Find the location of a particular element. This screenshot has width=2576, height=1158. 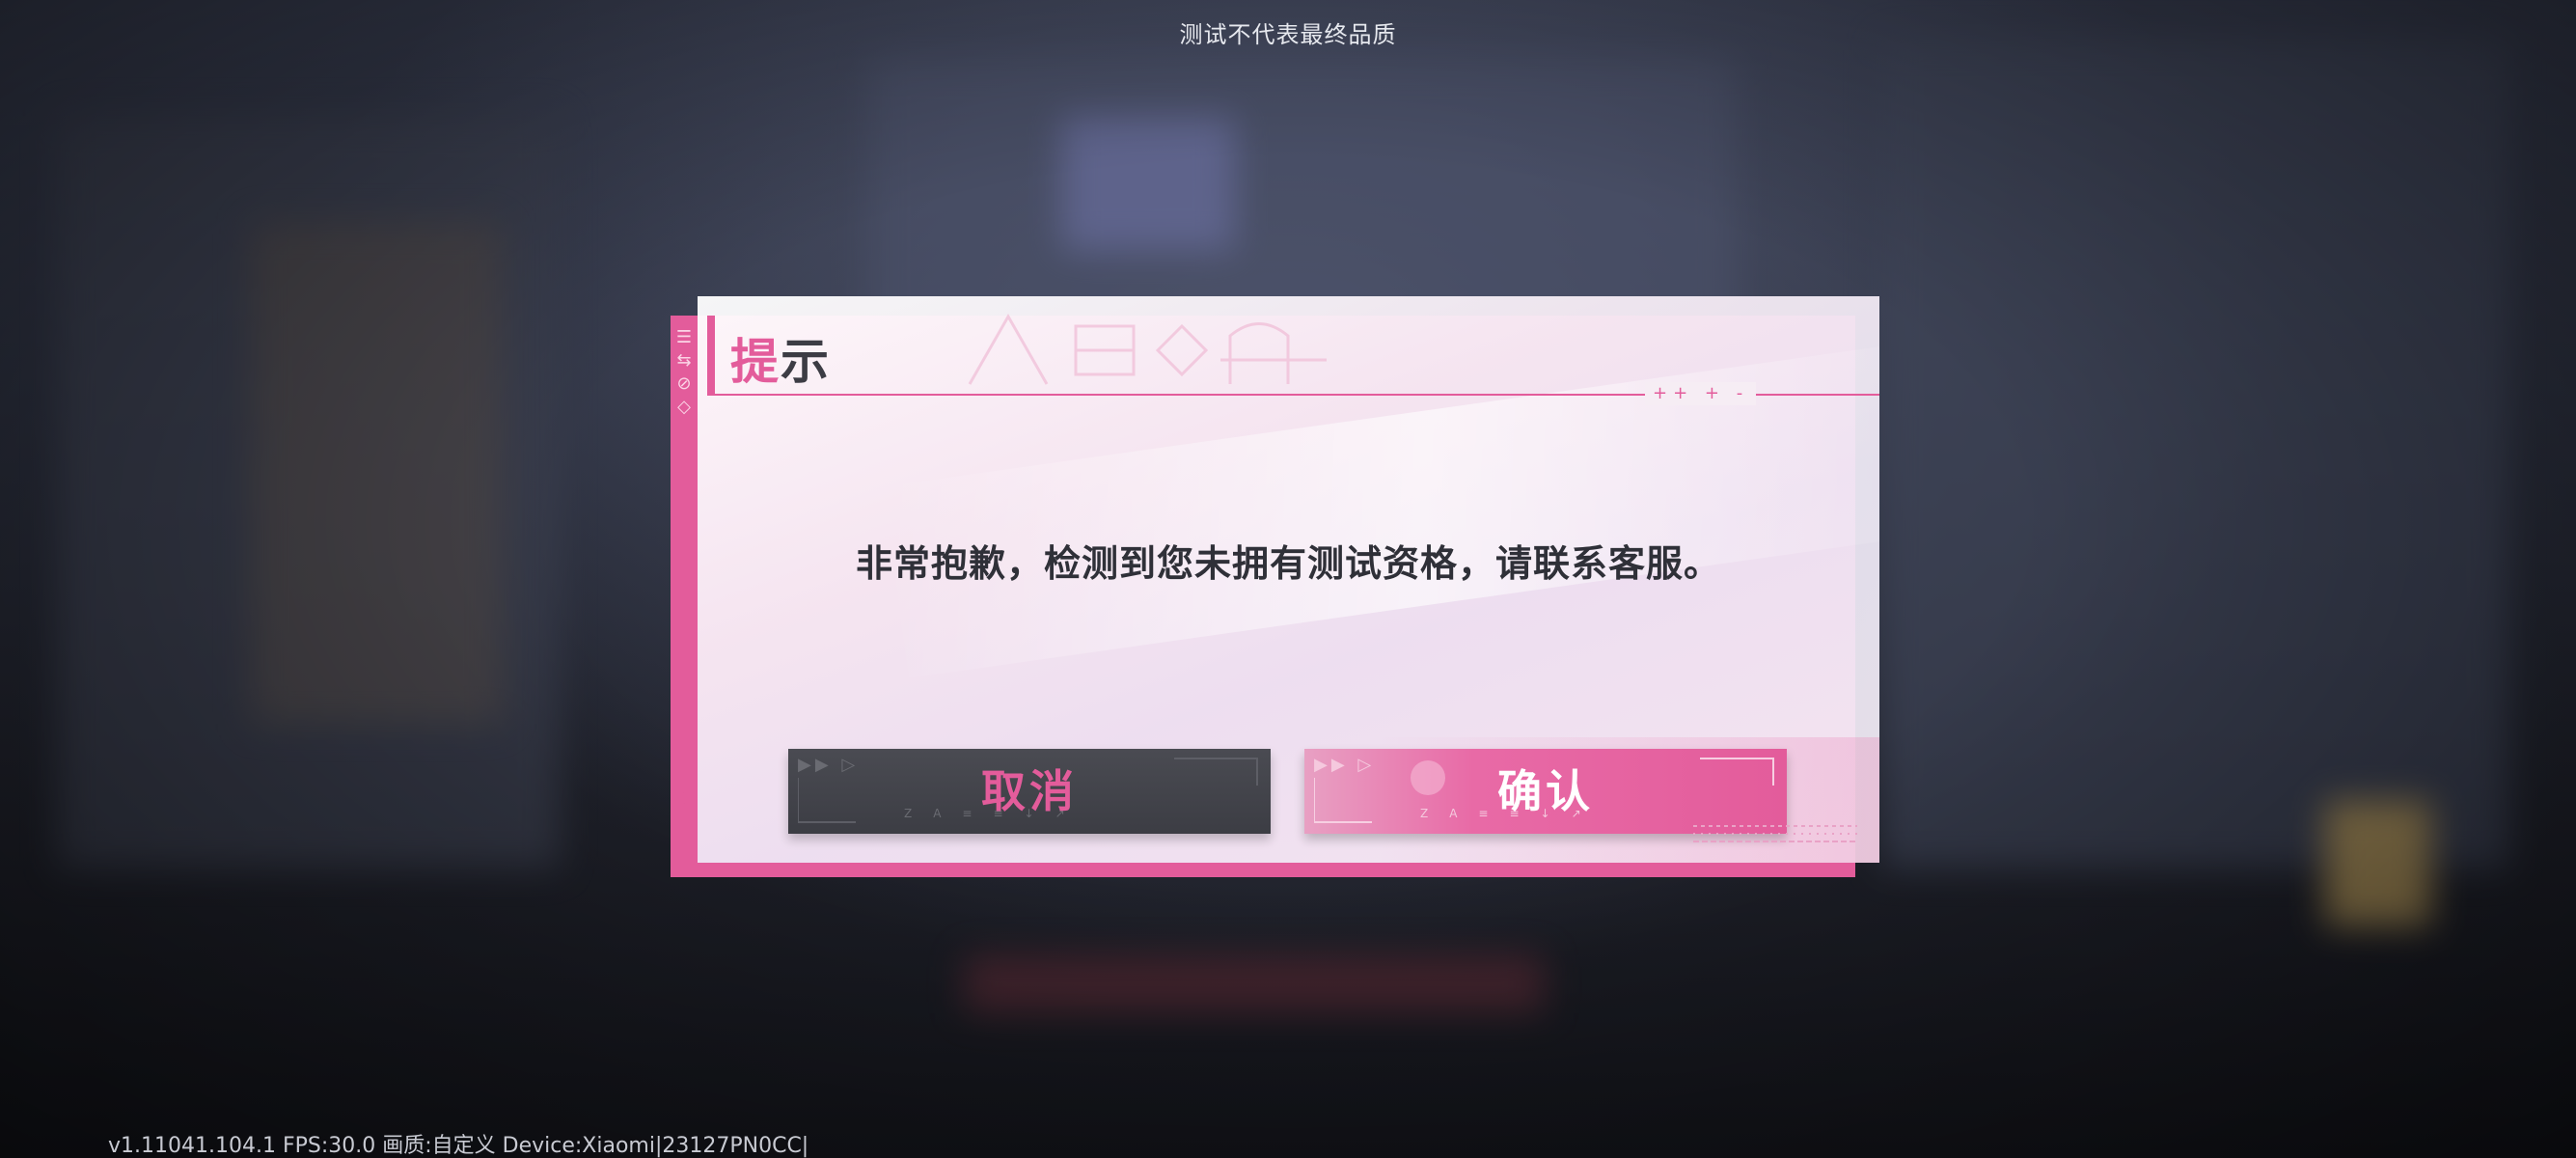

slash-circle-icon: ⊘ is located at coordinates (684, 383).